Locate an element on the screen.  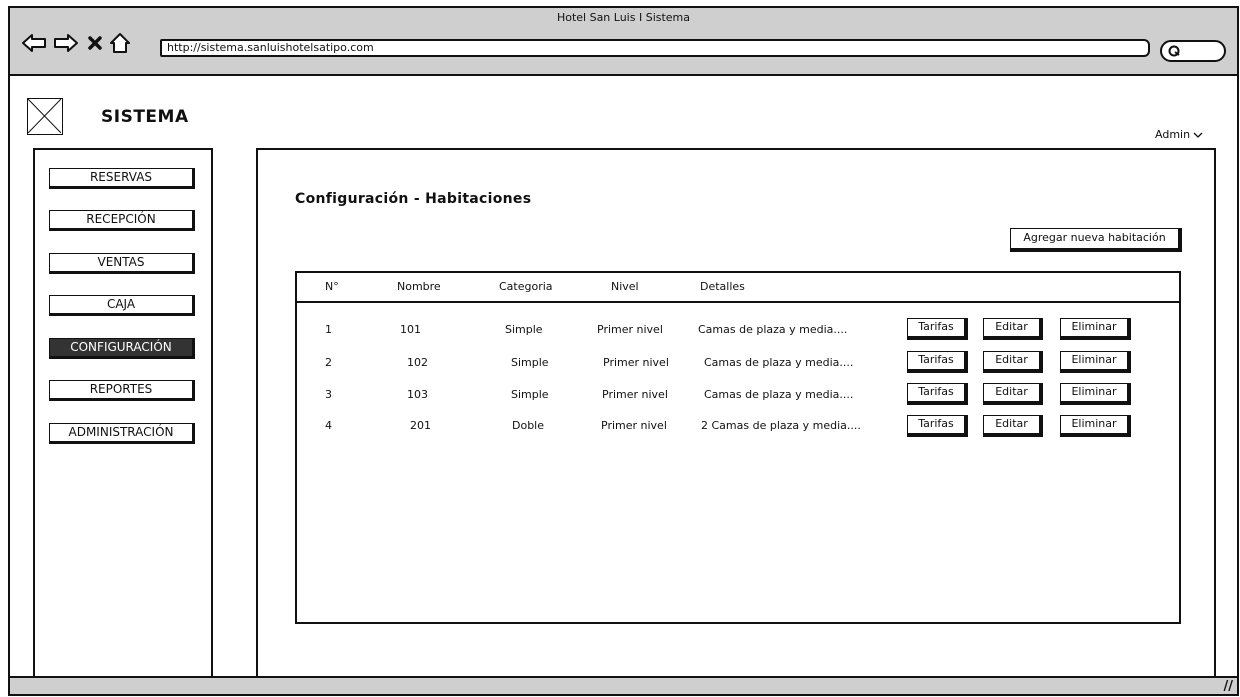
row-number: 1 is located at coordinates (328, 329).